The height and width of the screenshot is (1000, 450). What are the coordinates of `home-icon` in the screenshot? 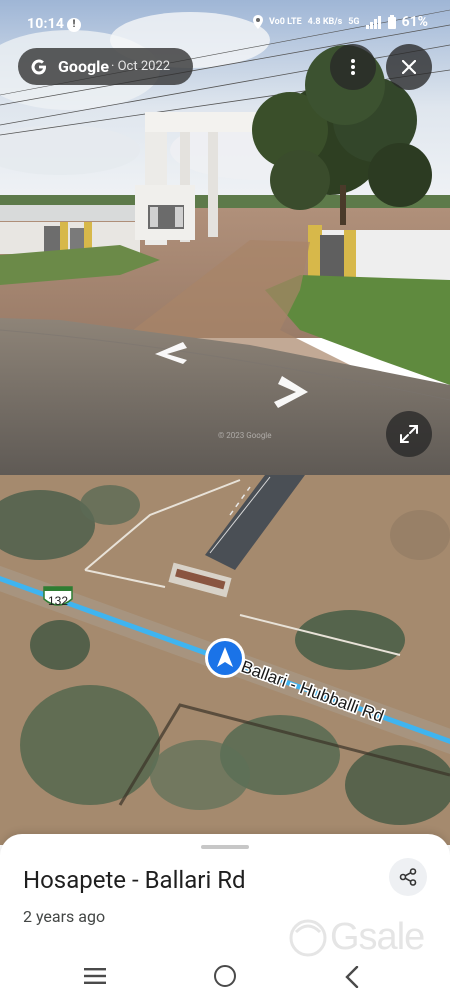 It's located at (225, 976).